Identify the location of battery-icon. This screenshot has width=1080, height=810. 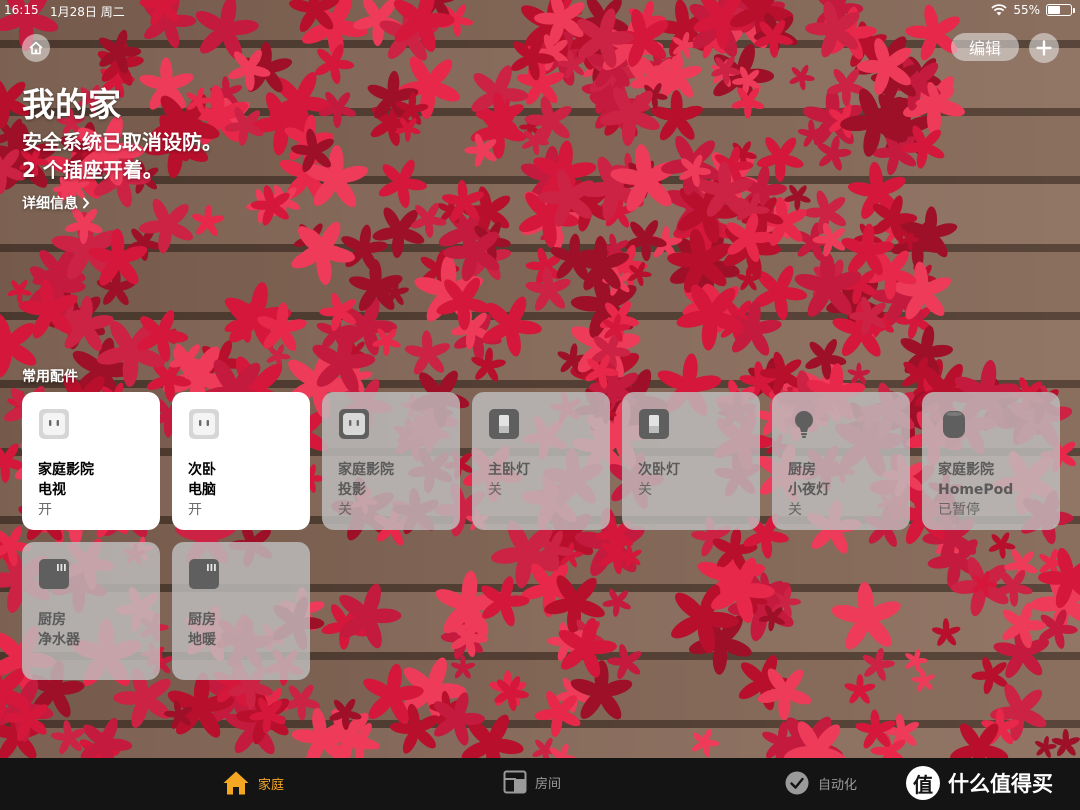
(1060, 10).